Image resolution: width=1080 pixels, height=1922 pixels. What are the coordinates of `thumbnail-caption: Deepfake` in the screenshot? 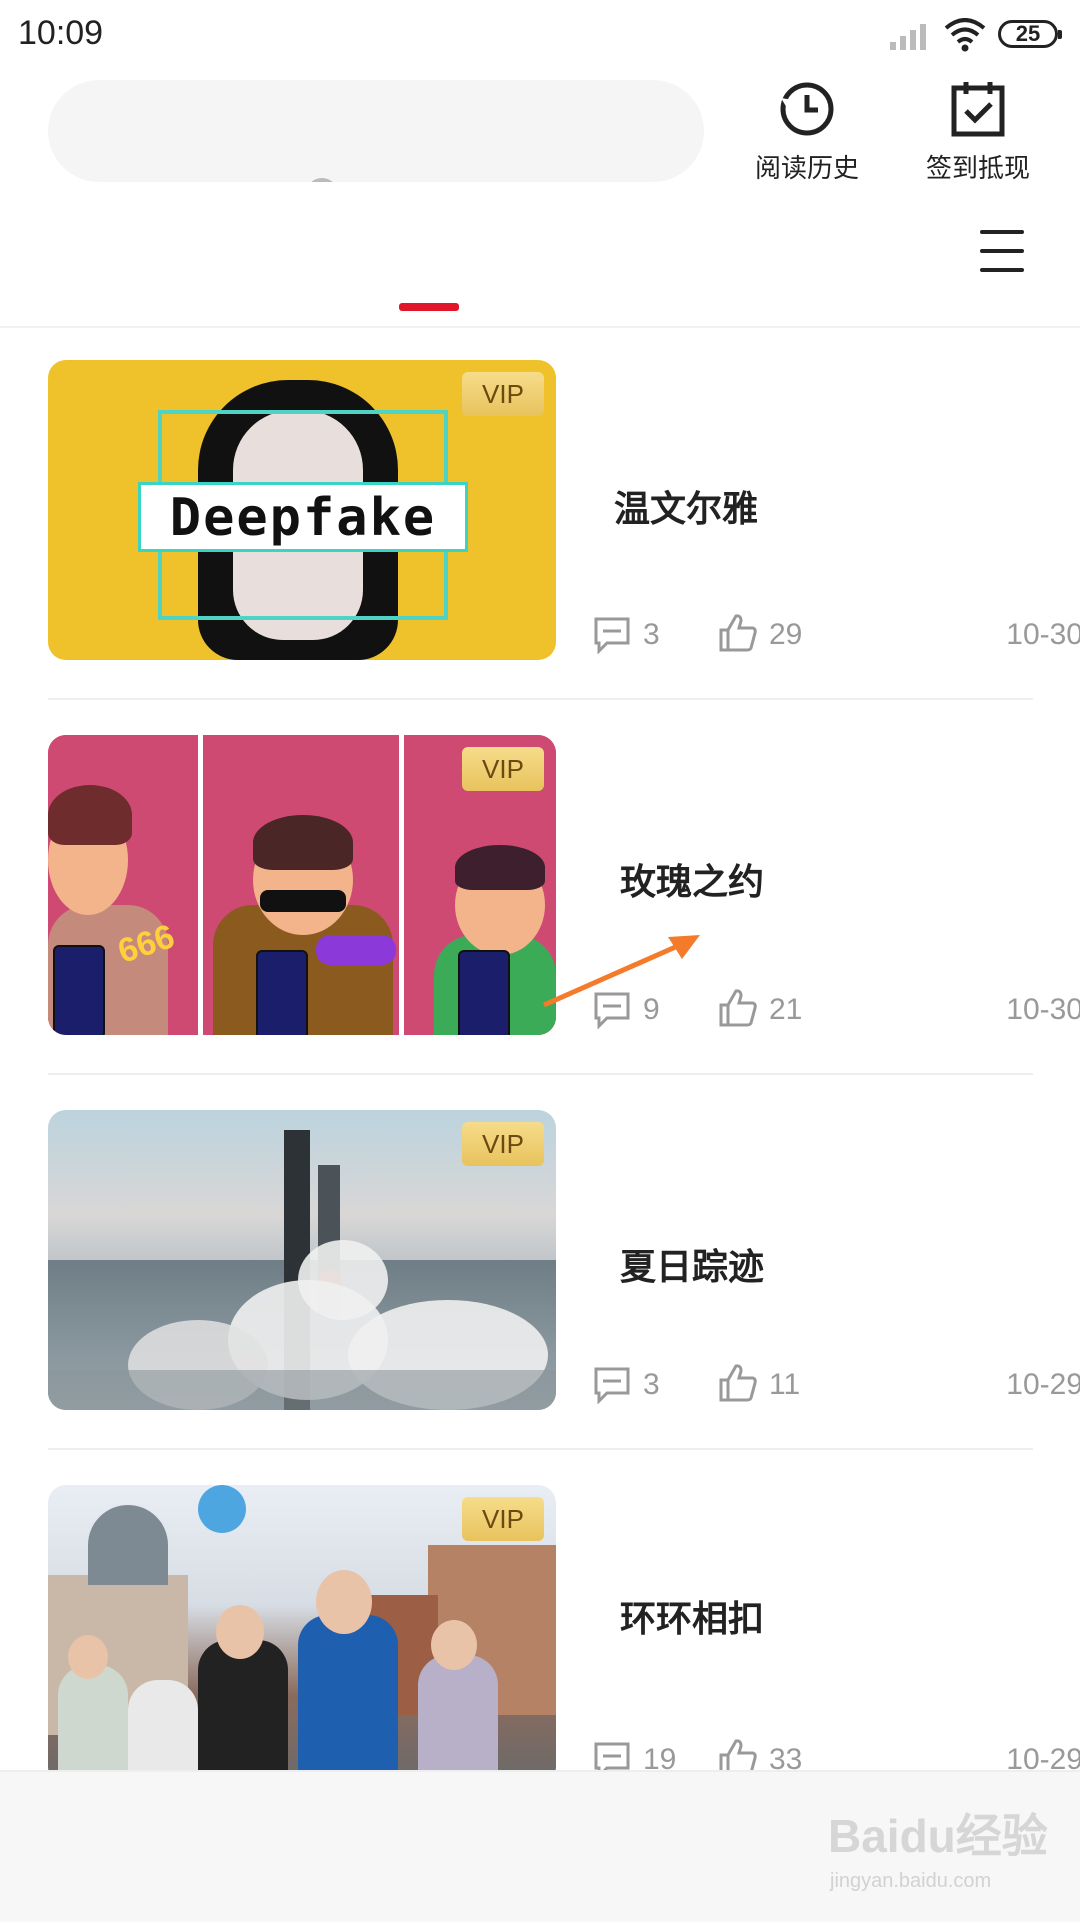 It's located at (303, 517).